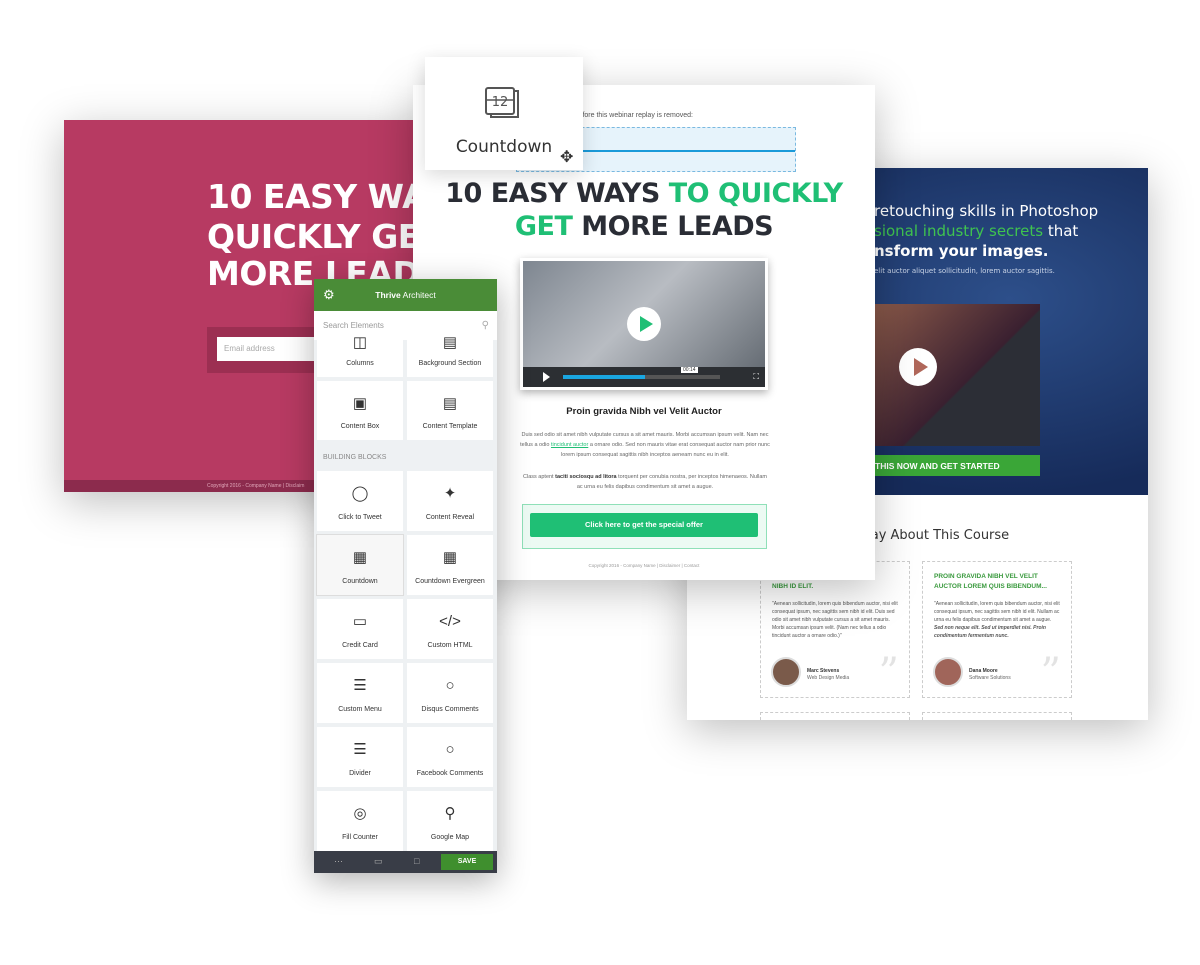 The image size is (1200, 965). I want to click on element-tile-click-to-tweet: ◯ Click to Tweet, so click(360, 501).